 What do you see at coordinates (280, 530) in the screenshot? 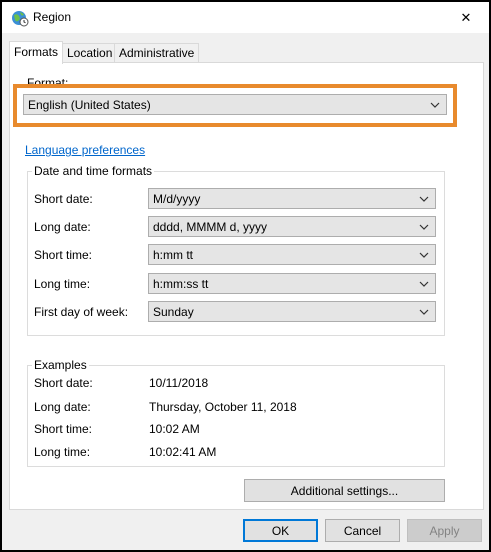
I see `ok-button: OK` at bounding box center [280, 530].